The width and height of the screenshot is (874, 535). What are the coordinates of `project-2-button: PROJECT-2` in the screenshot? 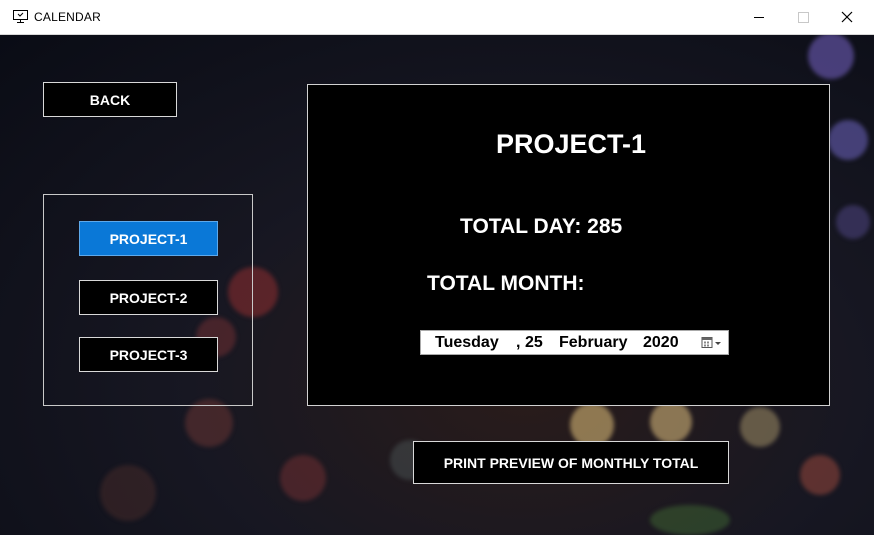 It's located at (148, 297).